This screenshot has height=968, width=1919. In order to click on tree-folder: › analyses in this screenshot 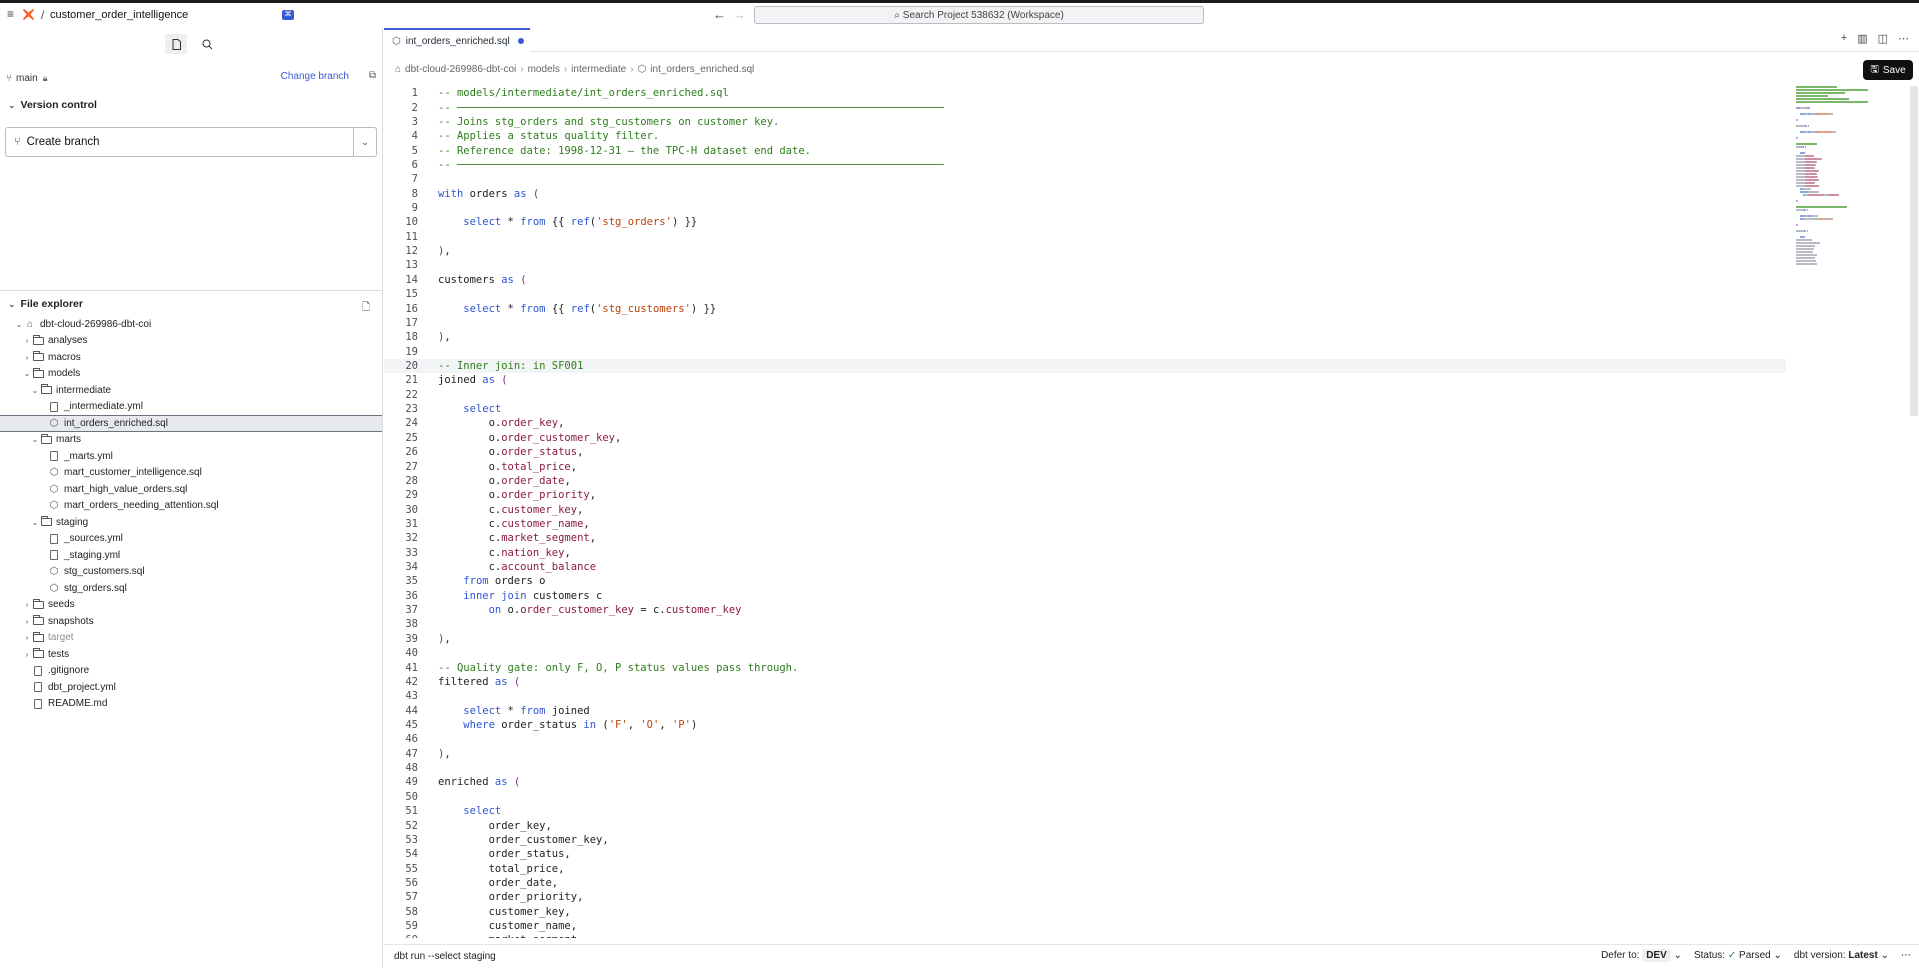, I will do `click(191, 341)`.